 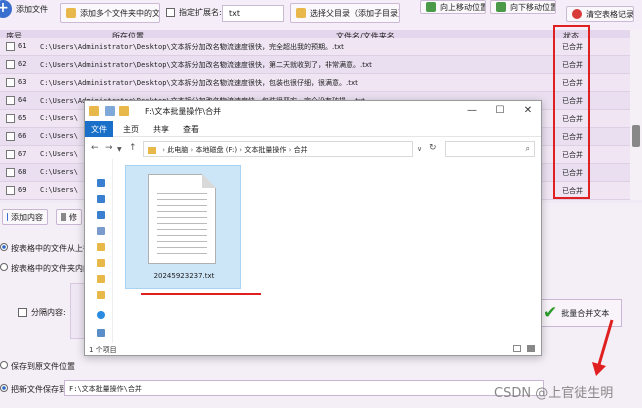 What do you see at coordinates (194, 12) in the screenshot?
I see `ext-checkbox: 指定扩展名:` at bounding box center [194, 12].